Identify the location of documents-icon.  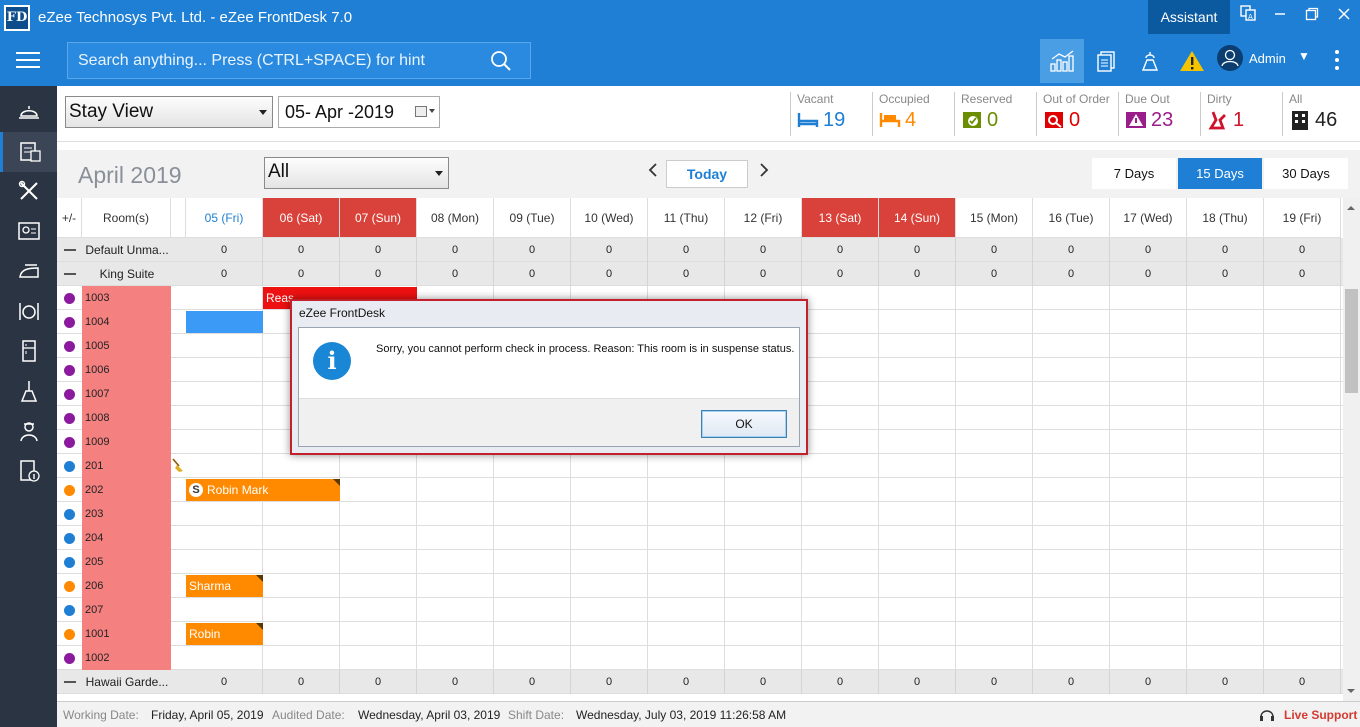
(1106, 61).